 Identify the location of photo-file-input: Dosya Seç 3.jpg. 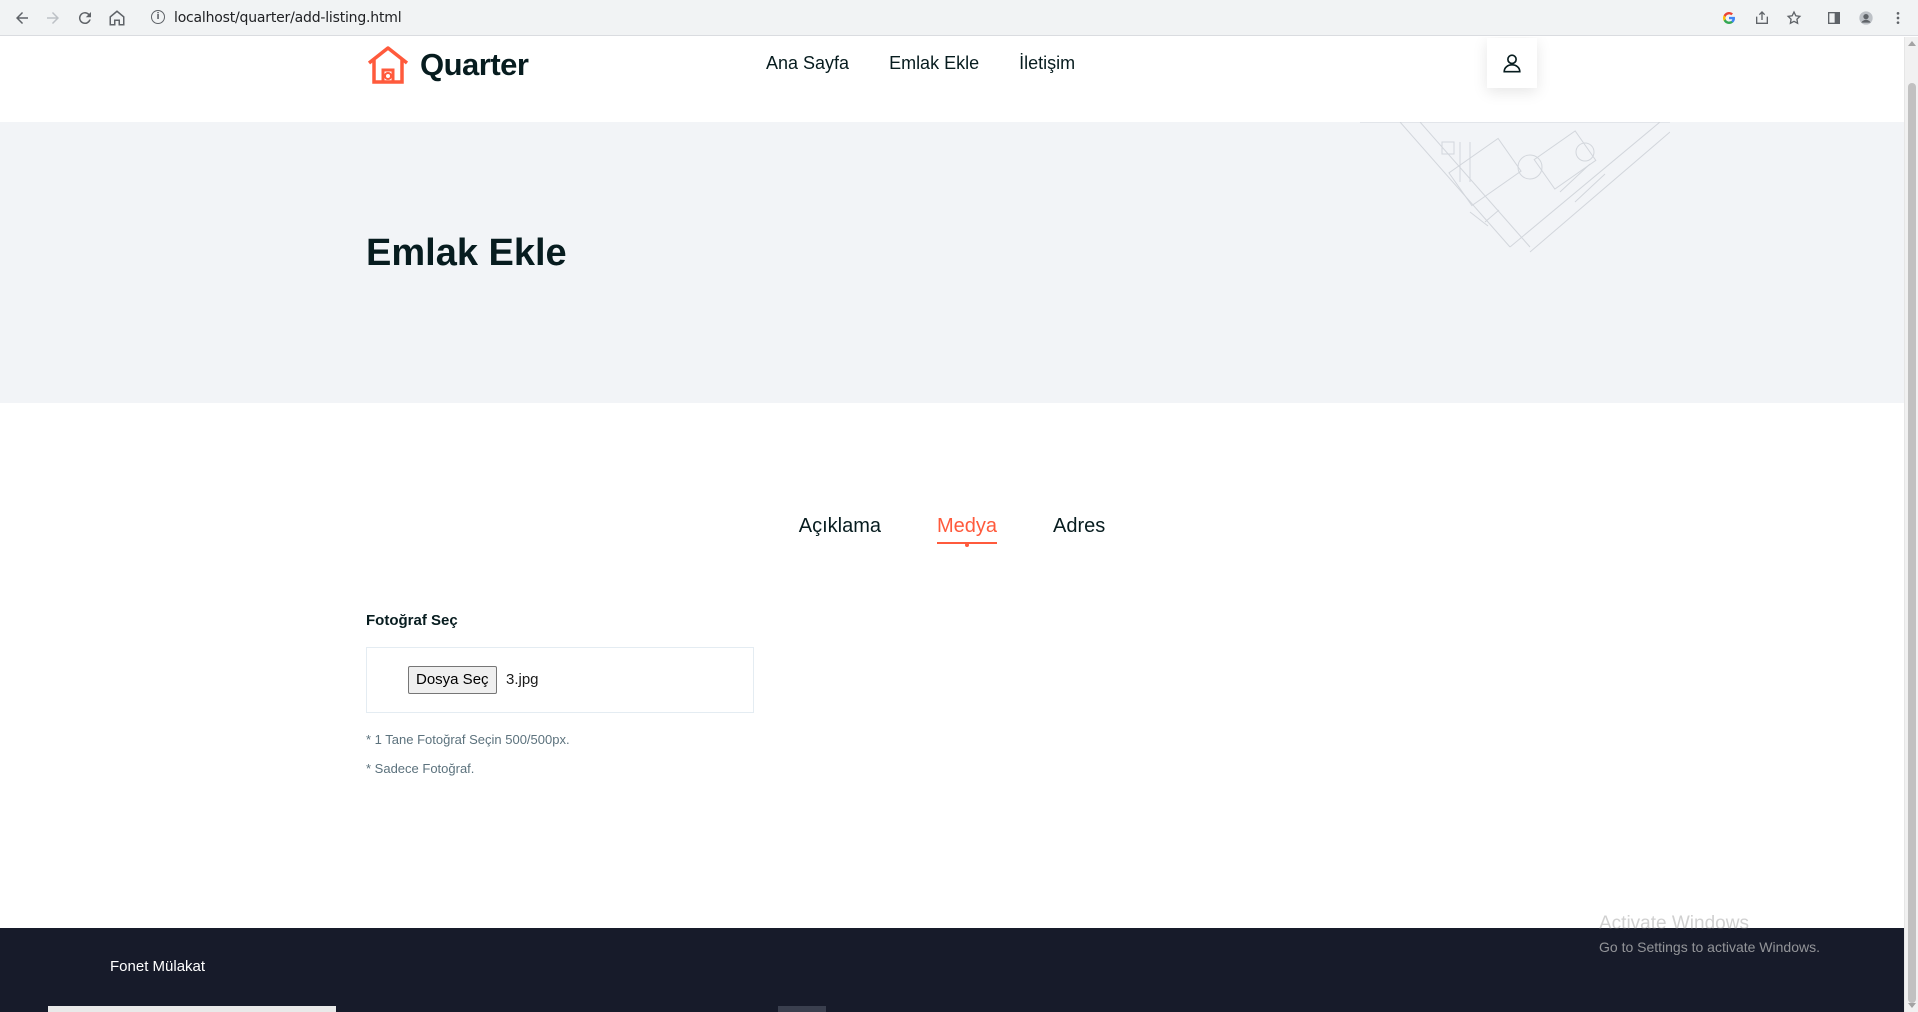
(560, 680).